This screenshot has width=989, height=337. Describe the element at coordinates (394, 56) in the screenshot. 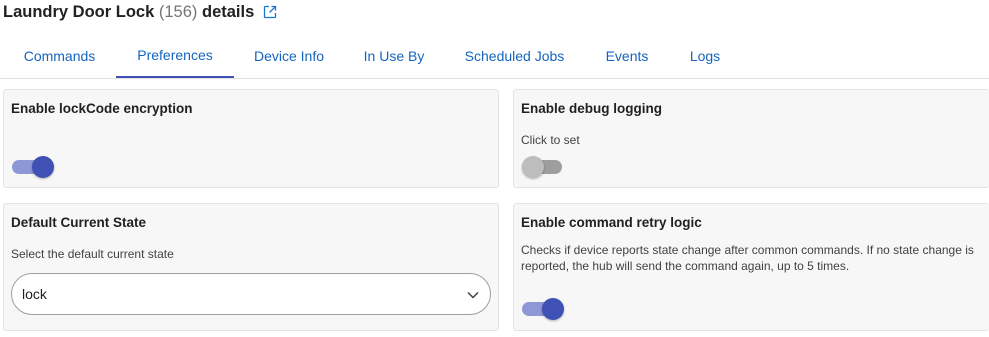

I see `tab-in-use-by: In Use By` at that location.